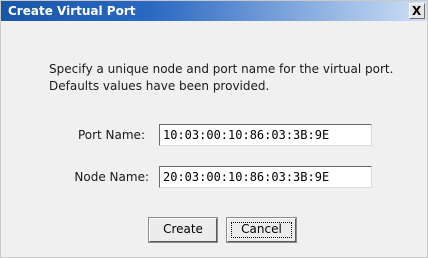 Image resolution: width=428 pixels, height=258 pixels. I want to click on focus-rectangle, so click(261, 230).